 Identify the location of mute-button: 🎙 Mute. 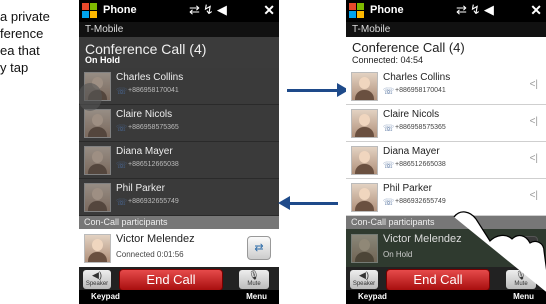
(254, 279).